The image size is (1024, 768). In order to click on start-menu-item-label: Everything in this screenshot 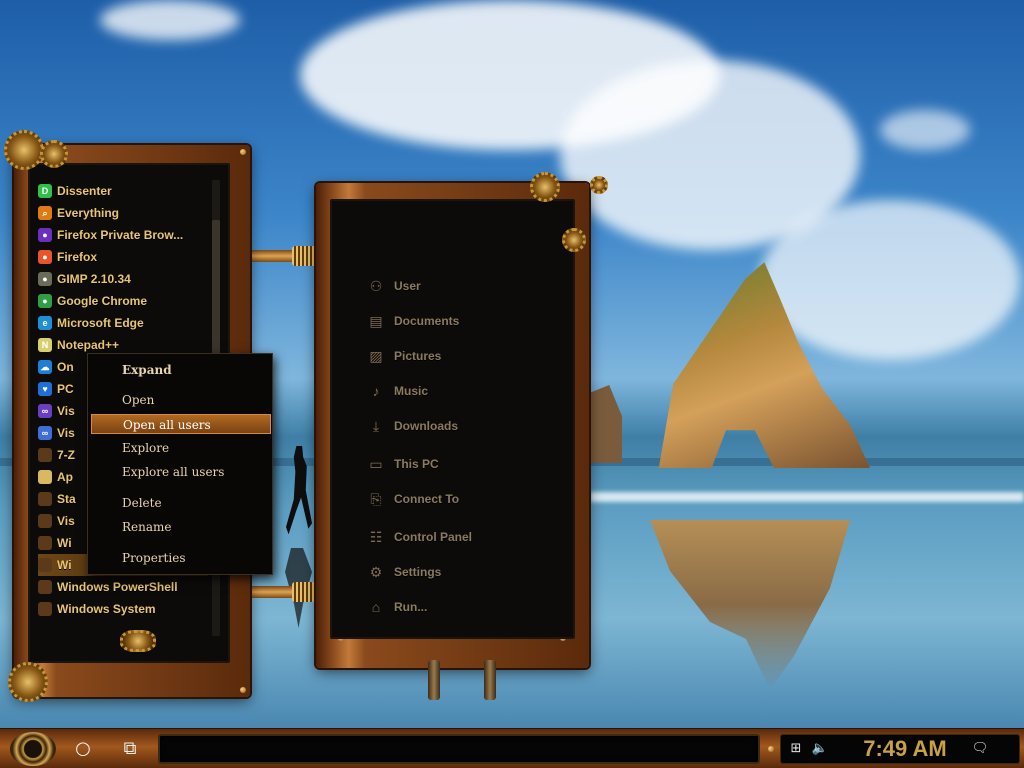, I will do `click(88, 213)`.